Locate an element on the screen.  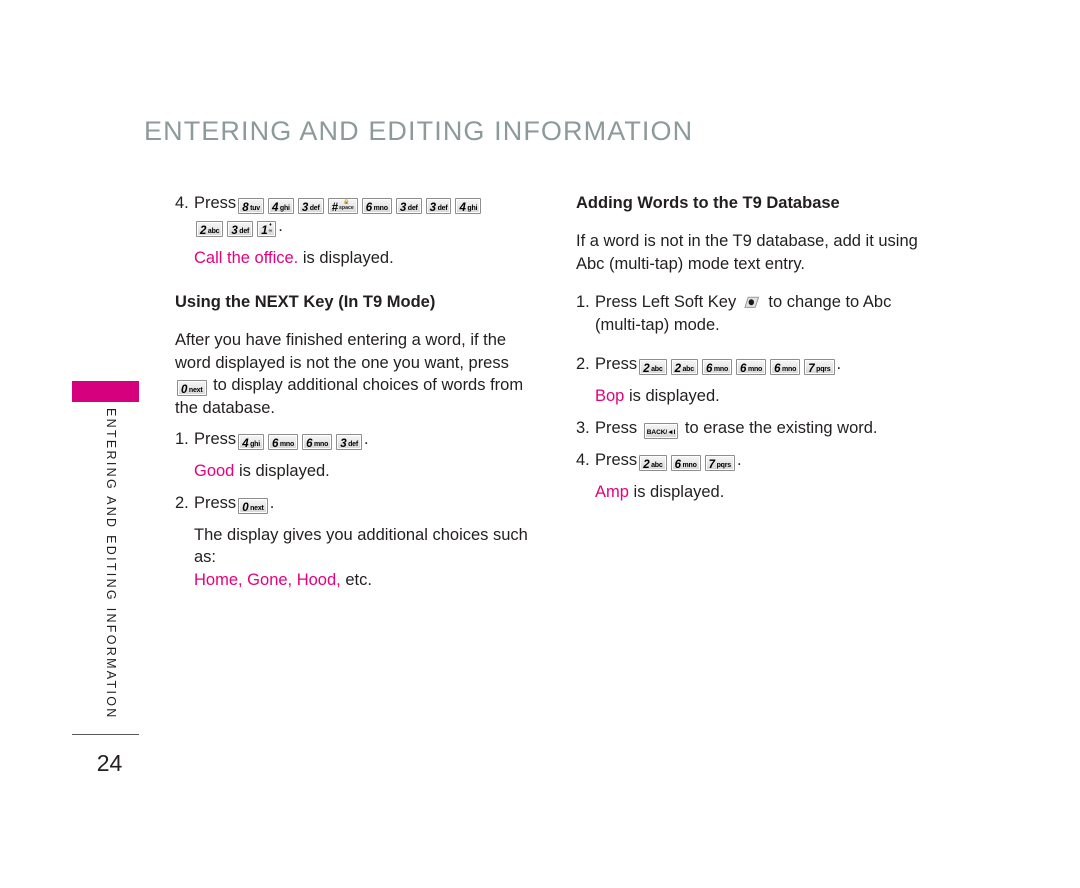
step-body: Press 0 next. is located at coordinates (362, 503).